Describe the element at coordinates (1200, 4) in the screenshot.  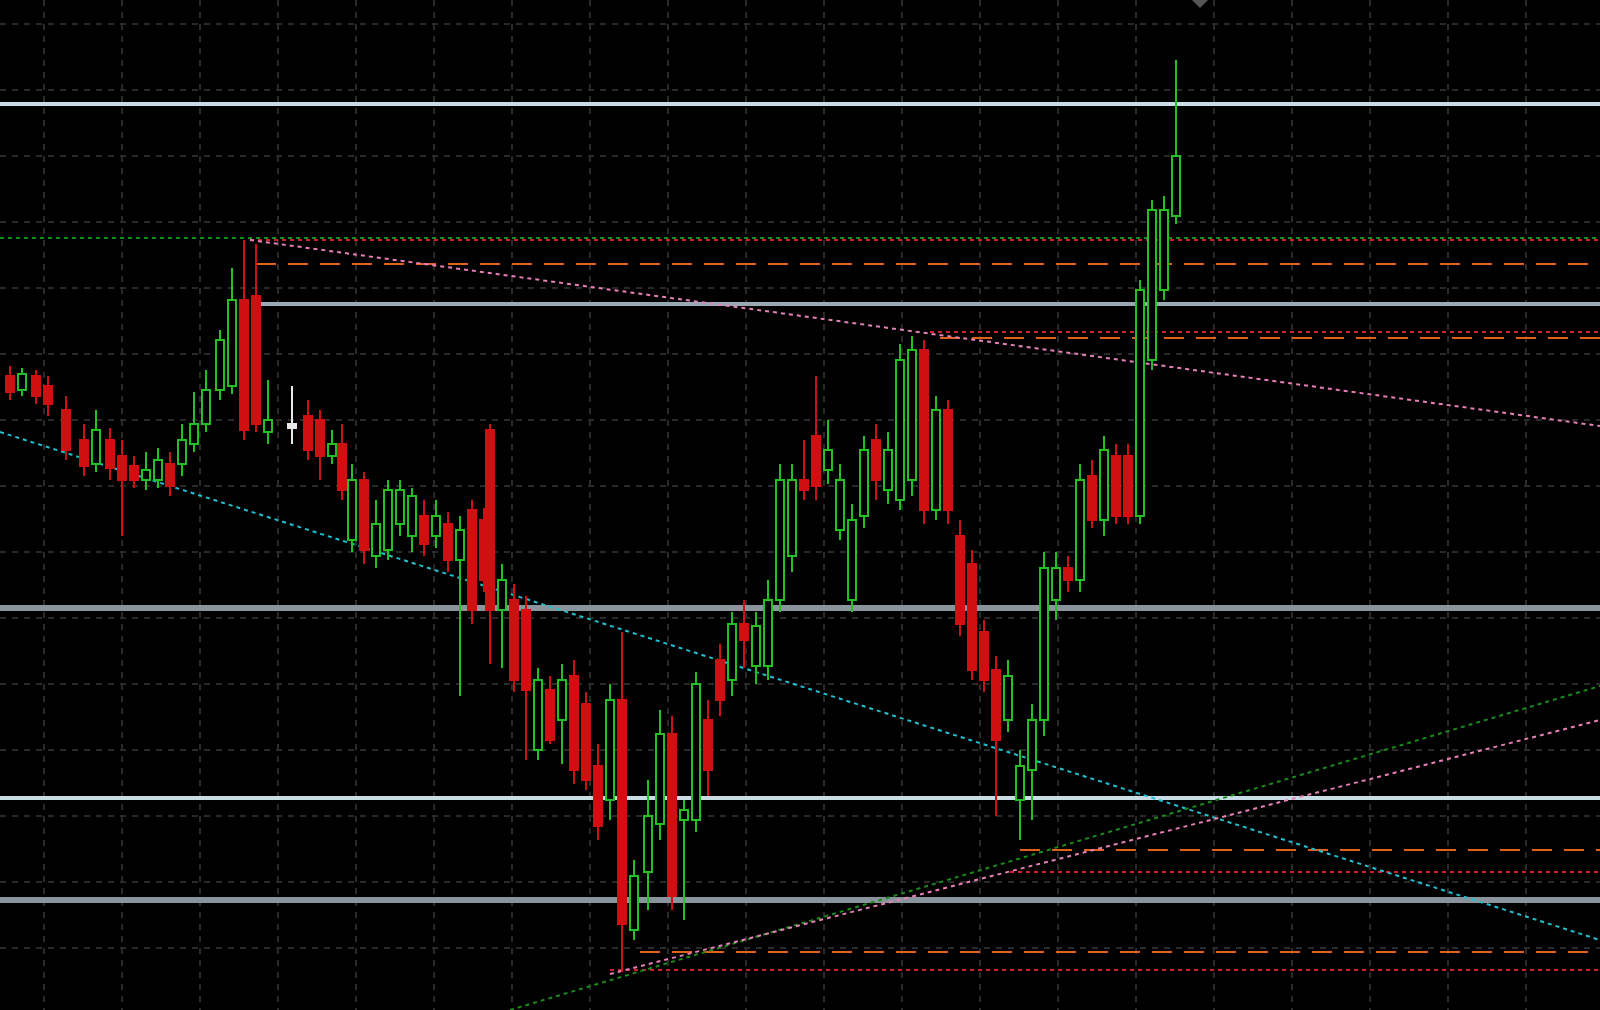
I see `marker-icon` at that location.